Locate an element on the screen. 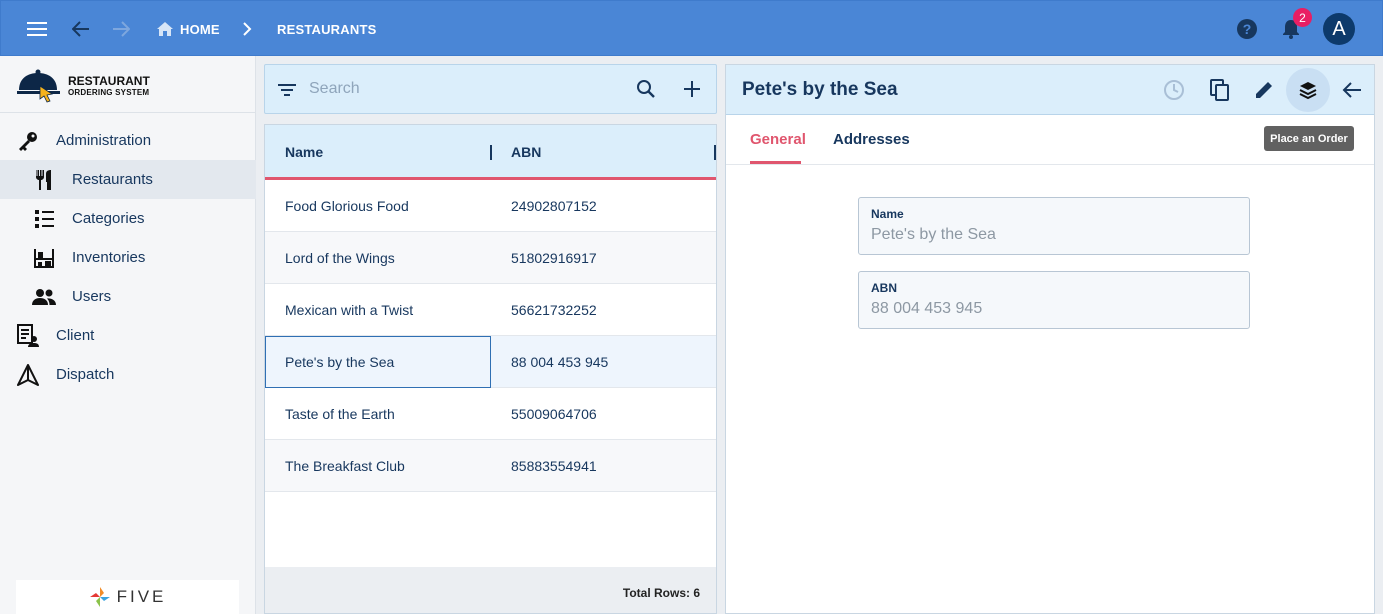  client-icon is located at coordinates (28, 335).